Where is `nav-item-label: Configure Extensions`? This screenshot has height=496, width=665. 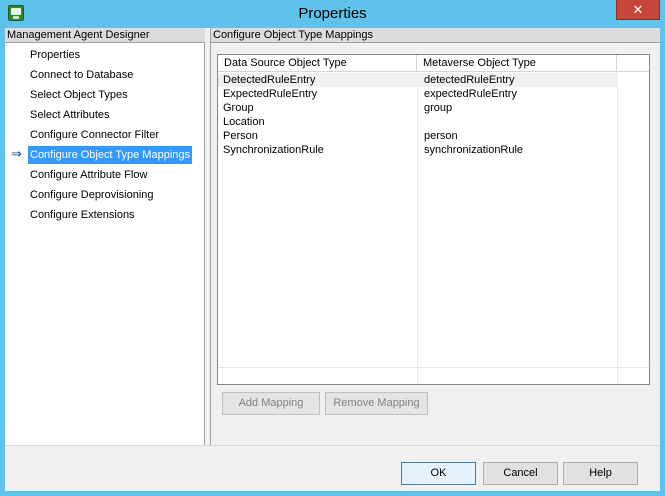
nav-item-label: Configure Extensions is located at coordinates (82, 215).